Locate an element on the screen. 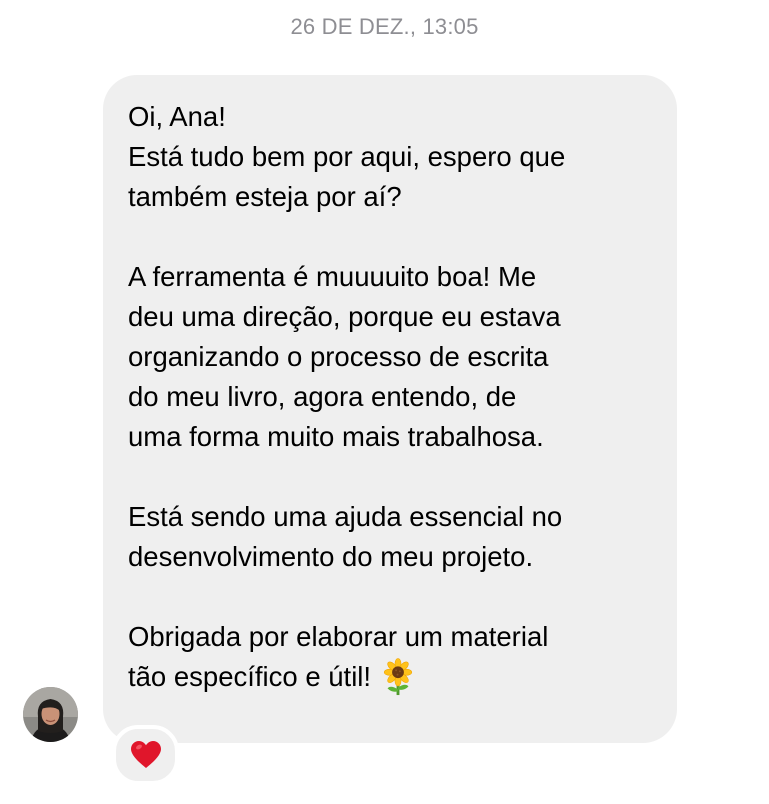  heart-reaction is located at coordinates (145, 755).